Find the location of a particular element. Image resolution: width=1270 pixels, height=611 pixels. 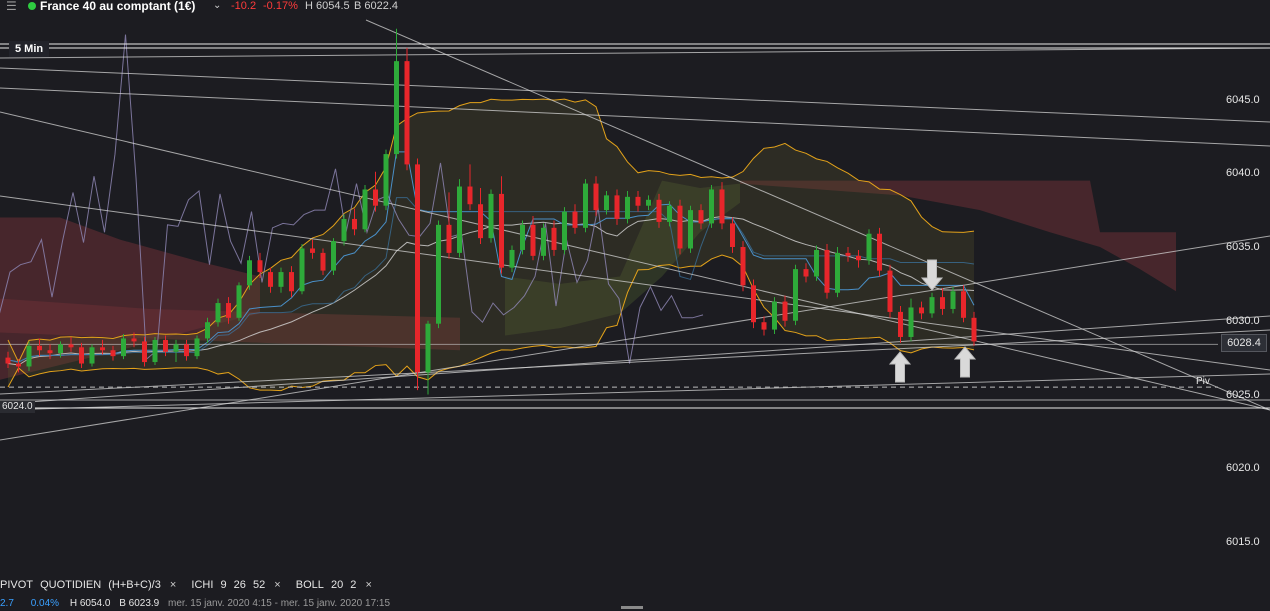

legend-ichi-param-1: 9 is located at coordinates (223, 585).